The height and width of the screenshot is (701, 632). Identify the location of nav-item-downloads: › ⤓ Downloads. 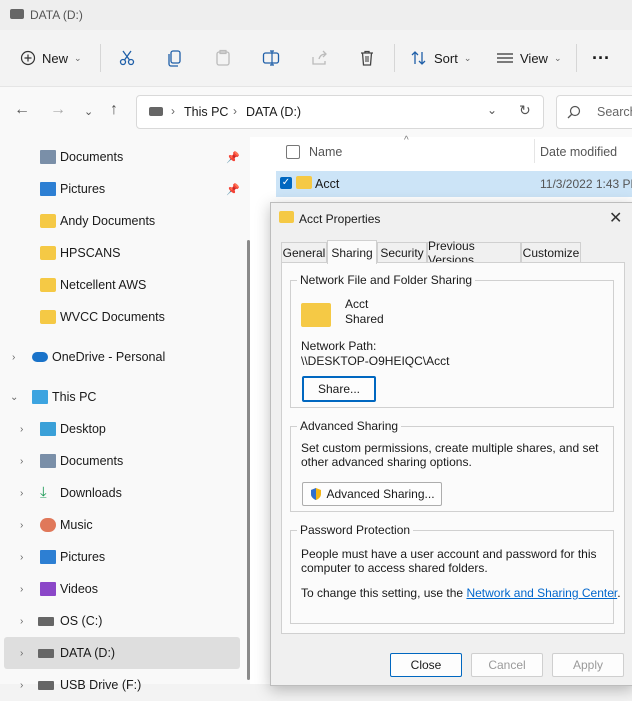
(122, 493).